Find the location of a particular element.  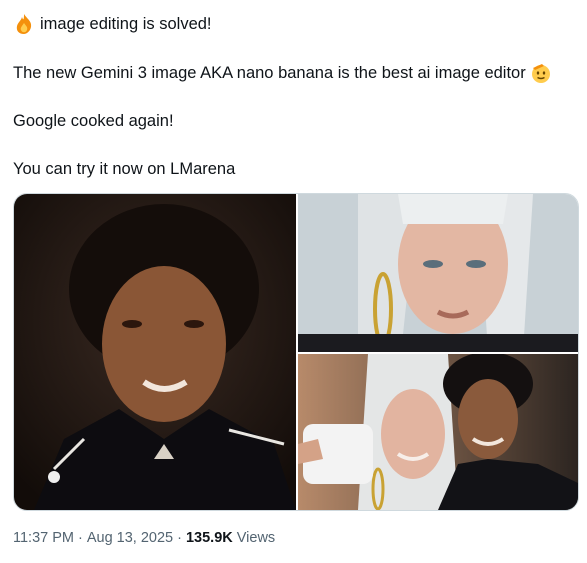

post-text-line-3: Google cooked again! is located at coordinates (93, 121).